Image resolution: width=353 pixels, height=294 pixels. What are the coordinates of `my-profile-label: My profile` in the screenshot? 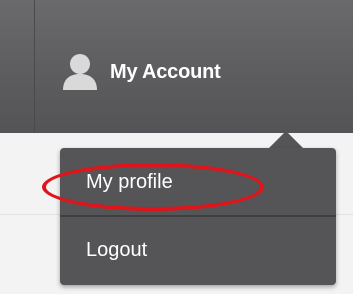 It's located at (129, 181).